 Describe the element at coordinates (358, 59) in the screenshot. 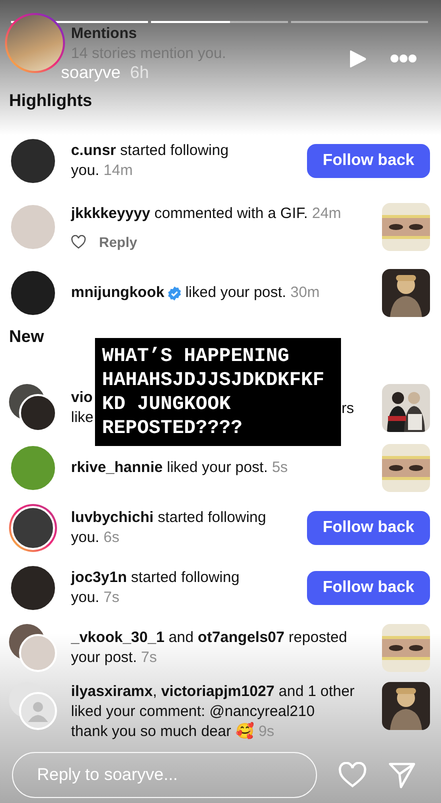

I see `play-icon` at that location.